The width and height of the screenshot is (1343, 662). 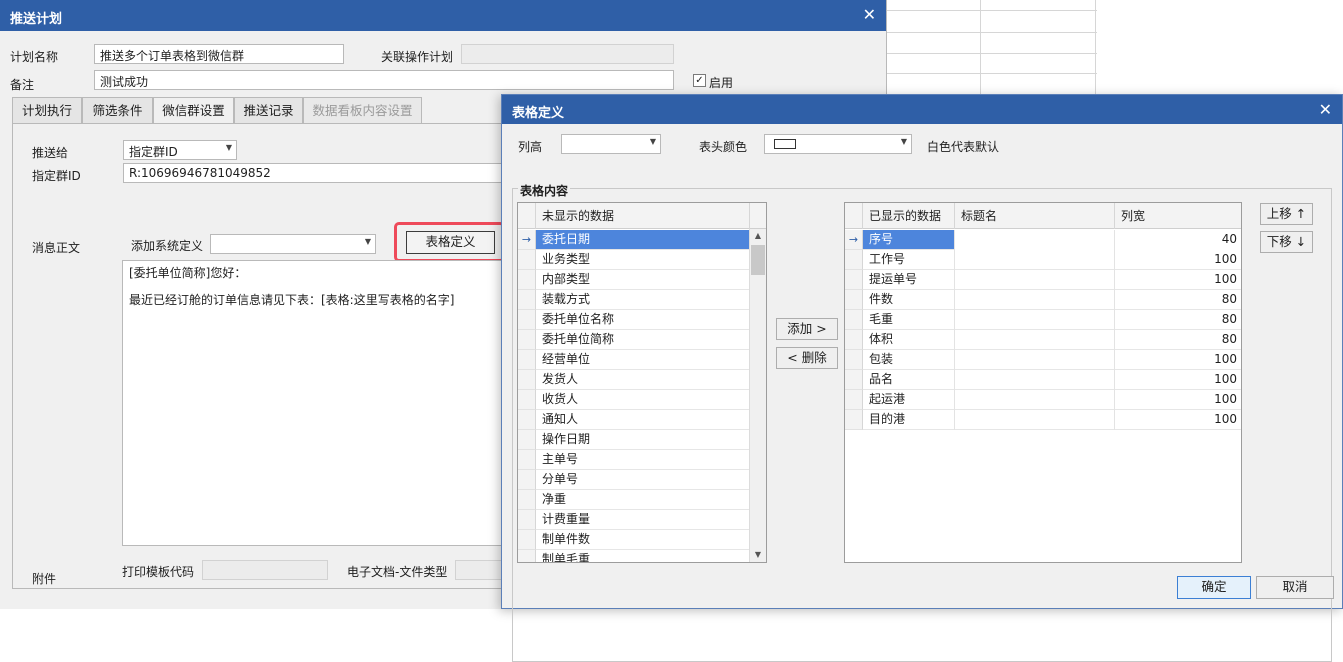 What do you see at coordinates (909, 380) in the screenshot?
I see `shown-data-cell: 品名` at bounding box center [909, 380].